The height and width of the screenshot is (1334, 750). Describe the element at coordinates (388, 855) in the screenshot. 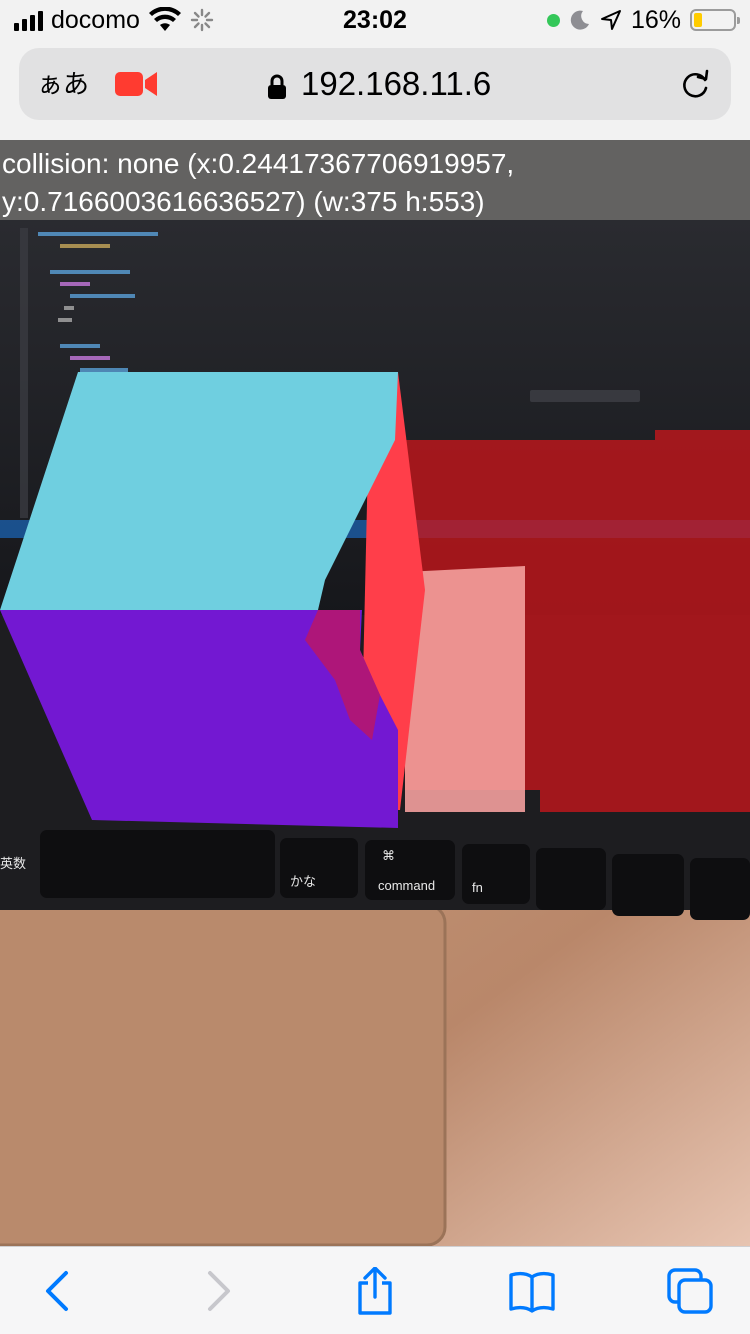

I see `key-label-cmd-symbol: ⌘` at that location.